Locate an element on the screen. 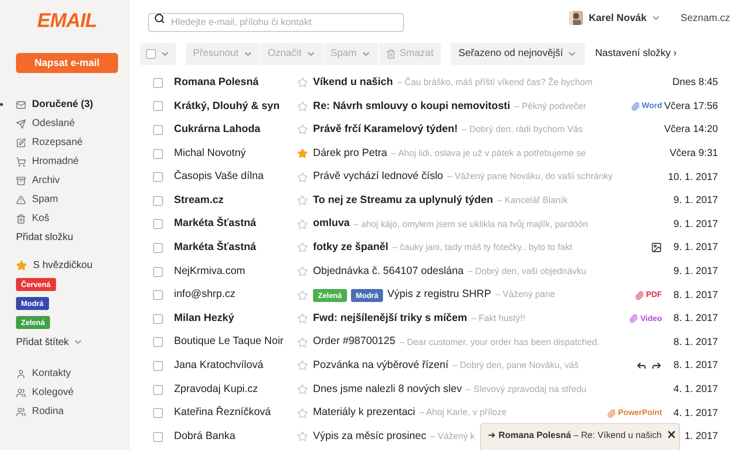 This screenshot has width=750, height=450. date: Včera 14:20 is located at coordinates (691, 130).